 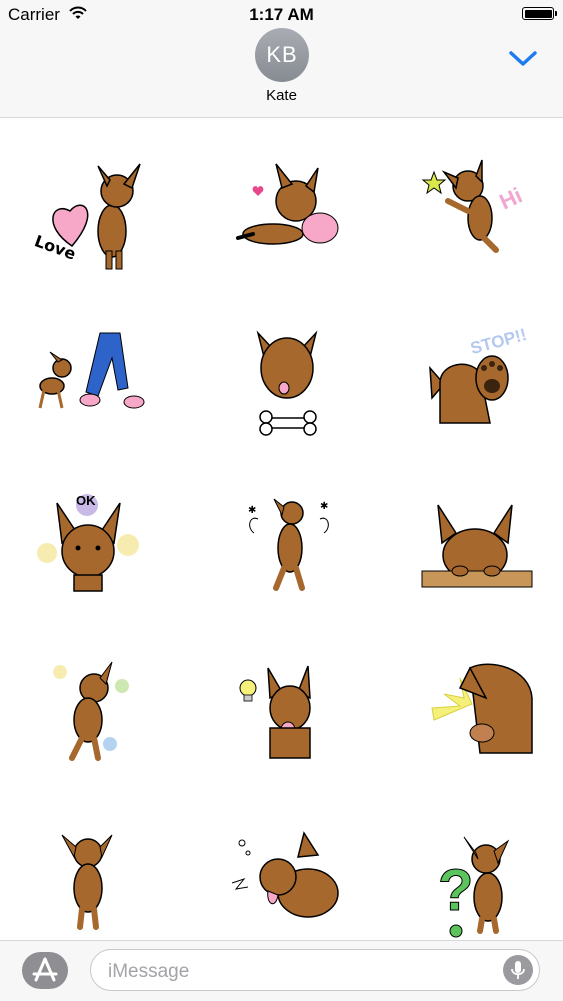 I want to click on compose-bar: iMessage, so click(x=281, y=970).